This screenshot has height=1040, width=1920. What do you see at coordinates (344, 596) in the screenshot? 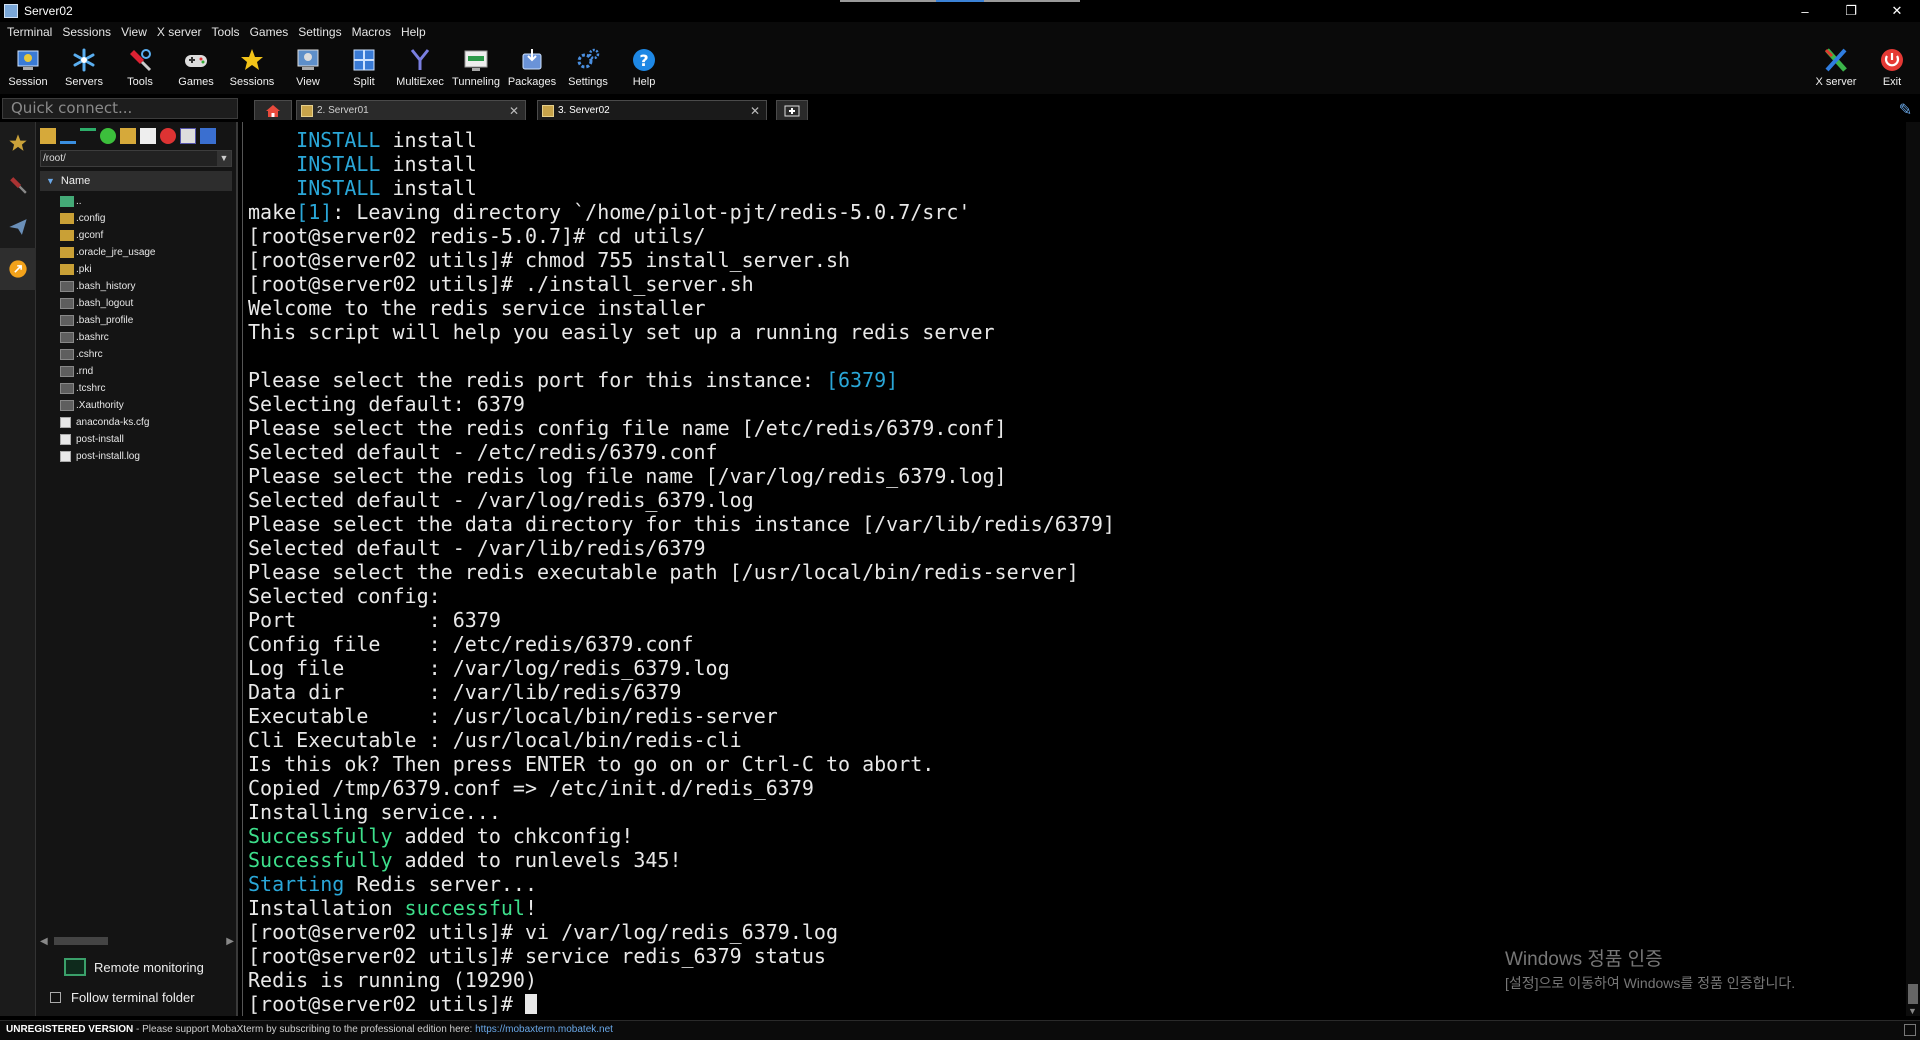
I see `terminal-text: Selected config:` at bounding box center [344, 596].